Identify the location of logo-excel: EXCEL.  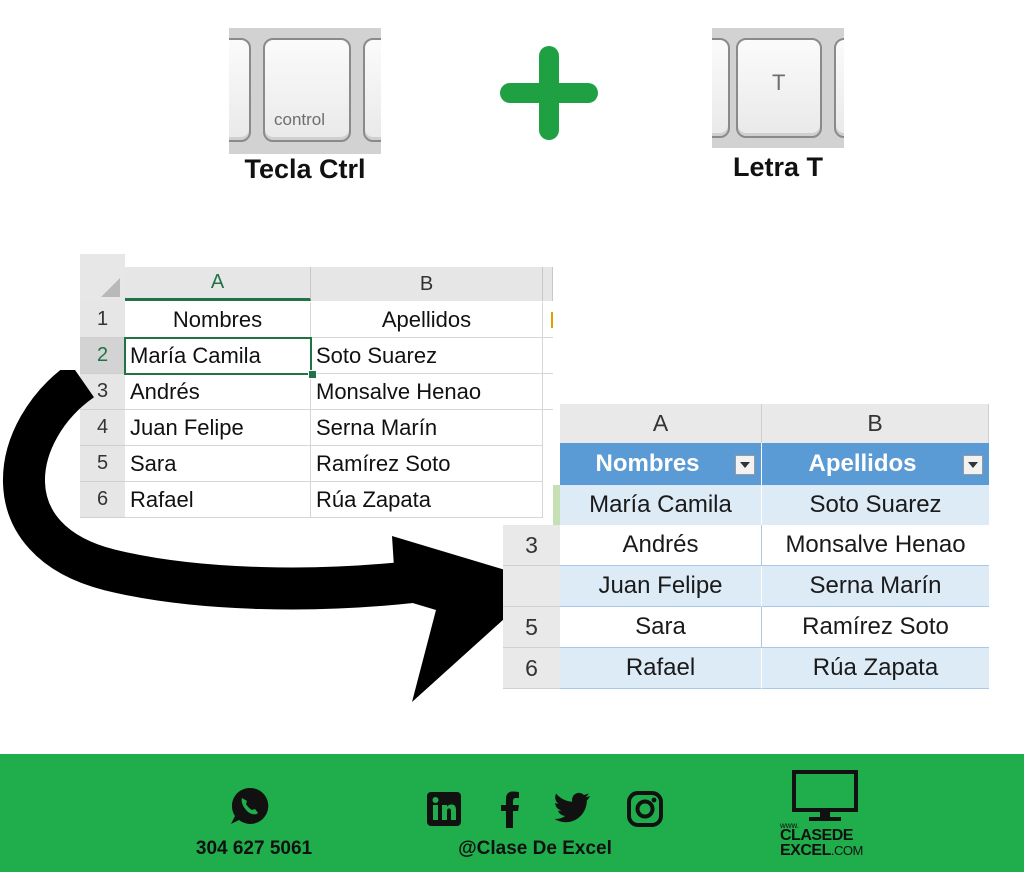
(805, 850).